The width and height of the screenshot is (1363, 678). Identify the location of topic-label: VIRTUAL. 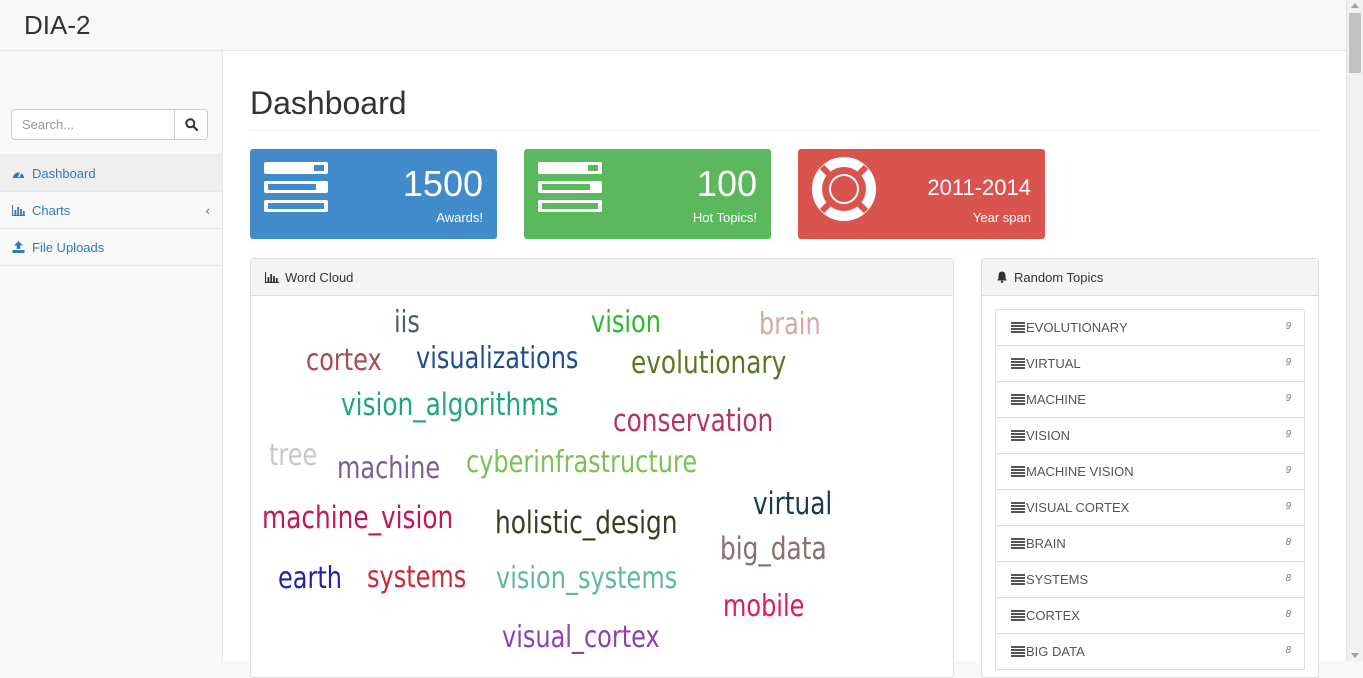
(1053, 363).